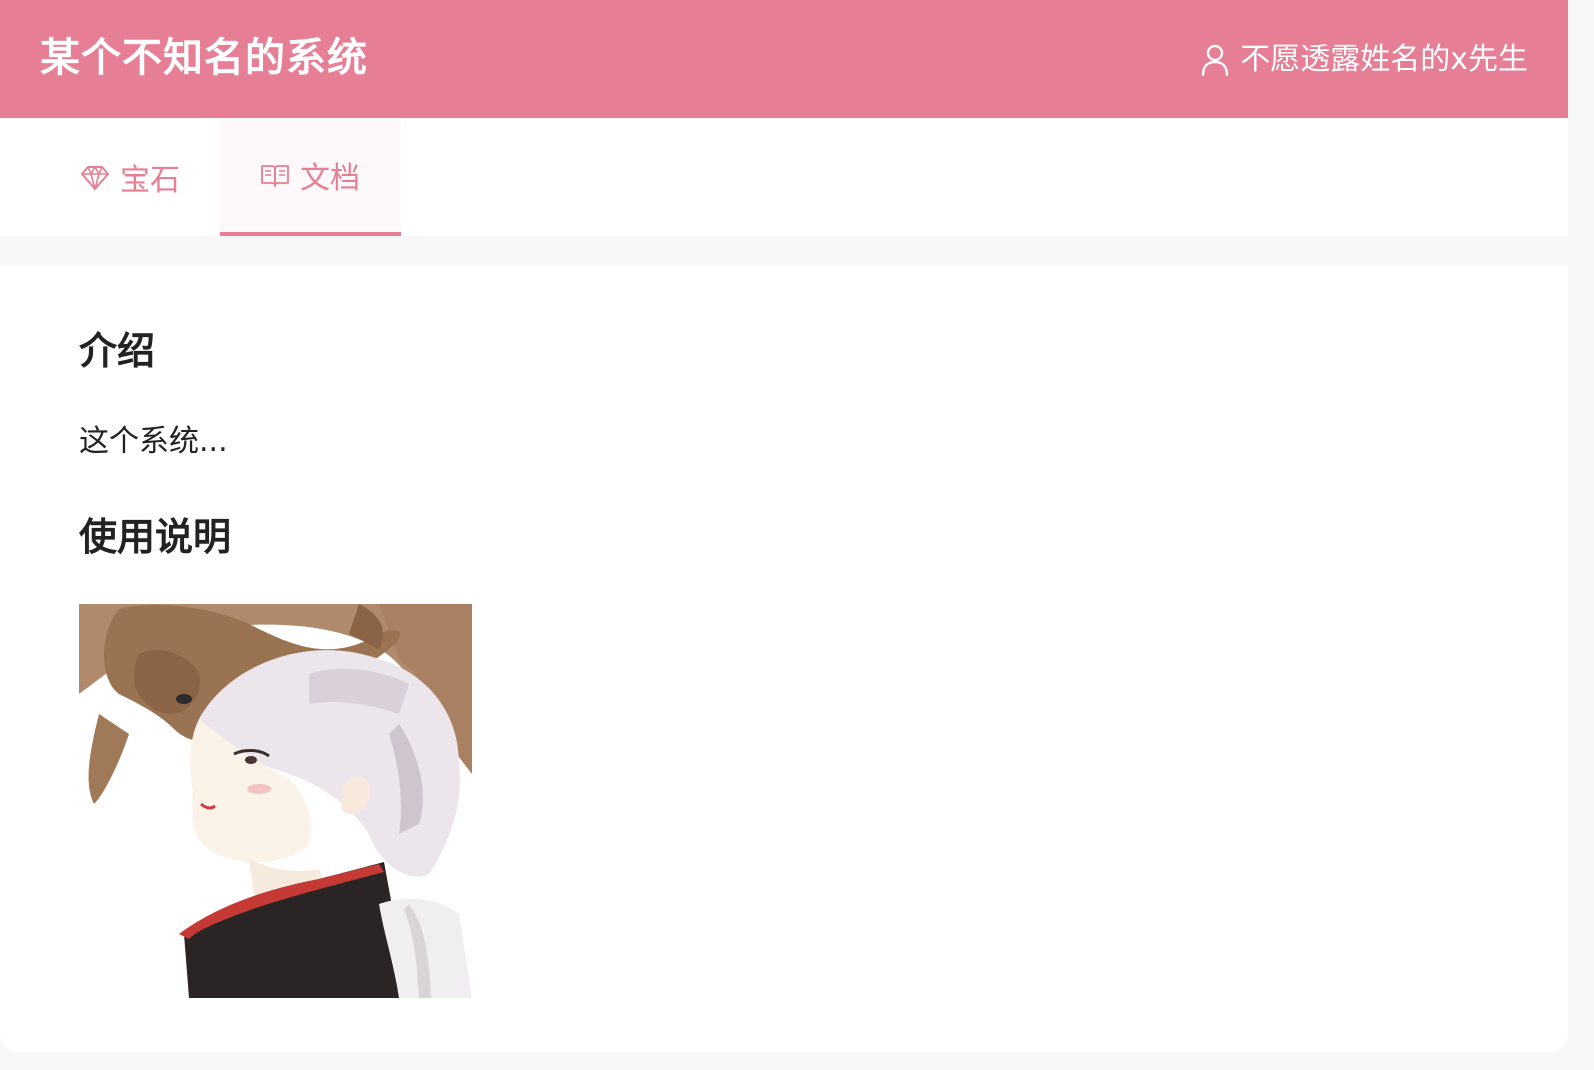 The width and height of the screenshot is (1594, 1070). I want to click on tab-gems-label: 宝石, so click(150, 180).